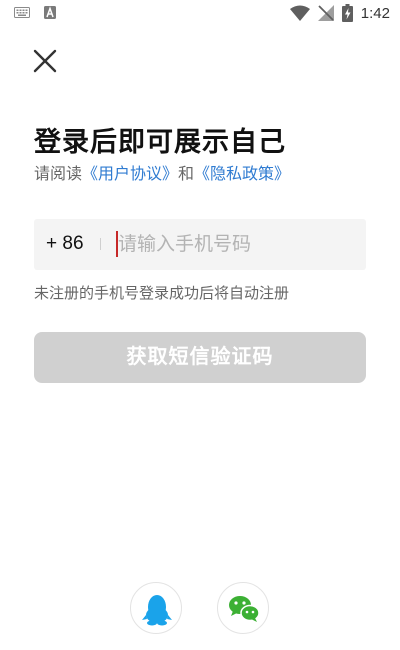 This screenshot has height=650, width=400. What do you see at coordinates (22, 12) in the screenshot?
I see `keyboard-icon` at bounding box center [22, 12].